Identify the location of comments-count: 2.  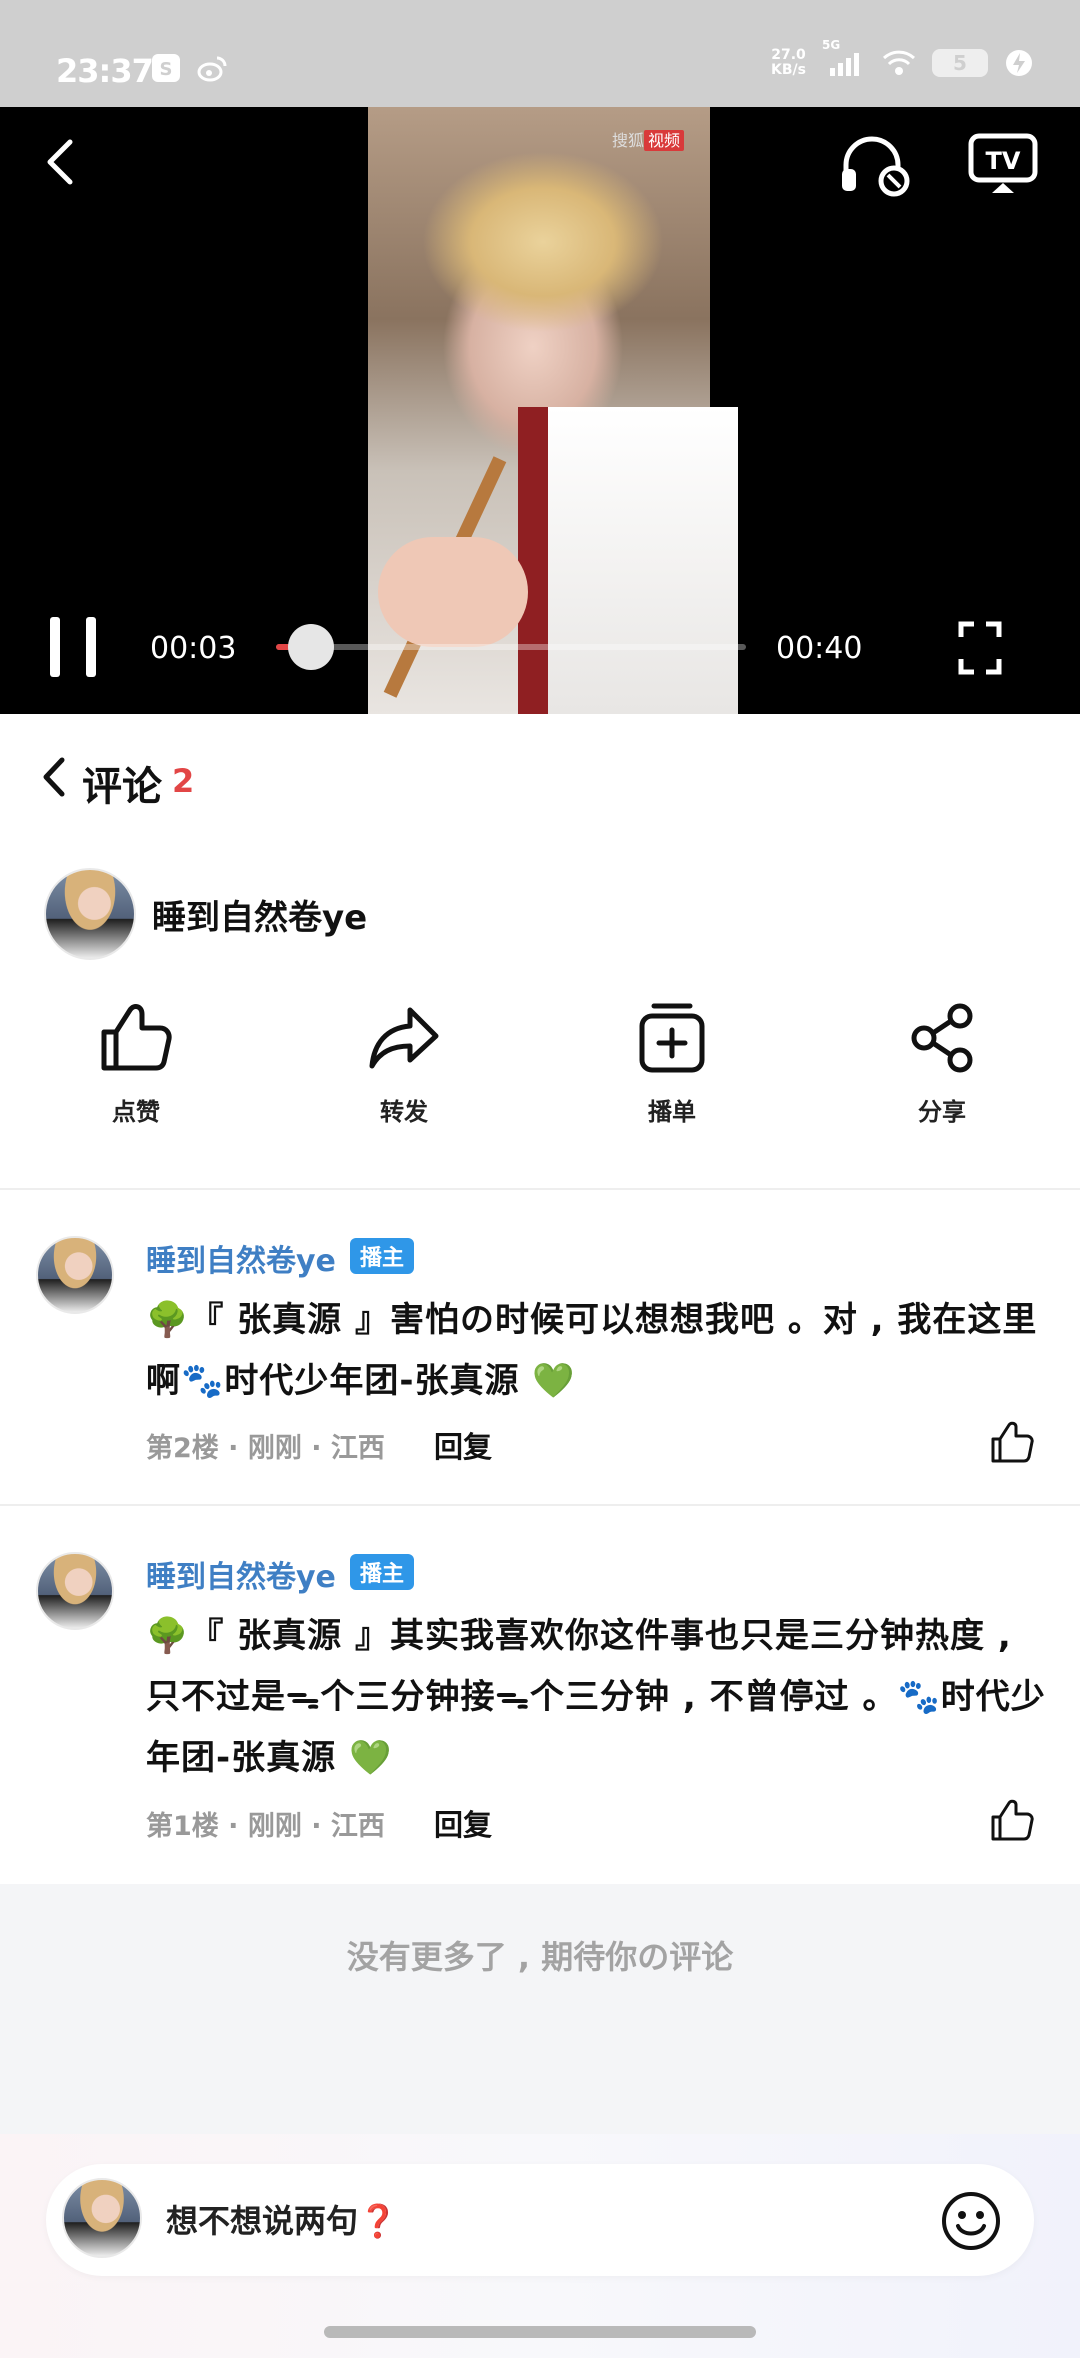
(183, 781).